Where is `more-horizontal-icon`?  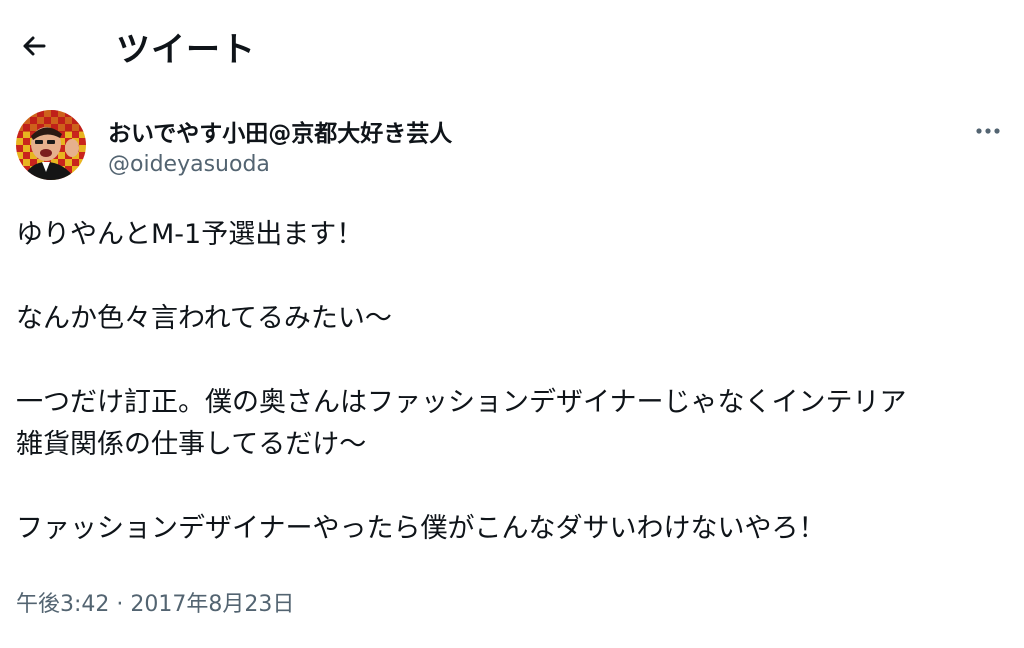
more-horizontal-icon is located at coordinates (988, 131).